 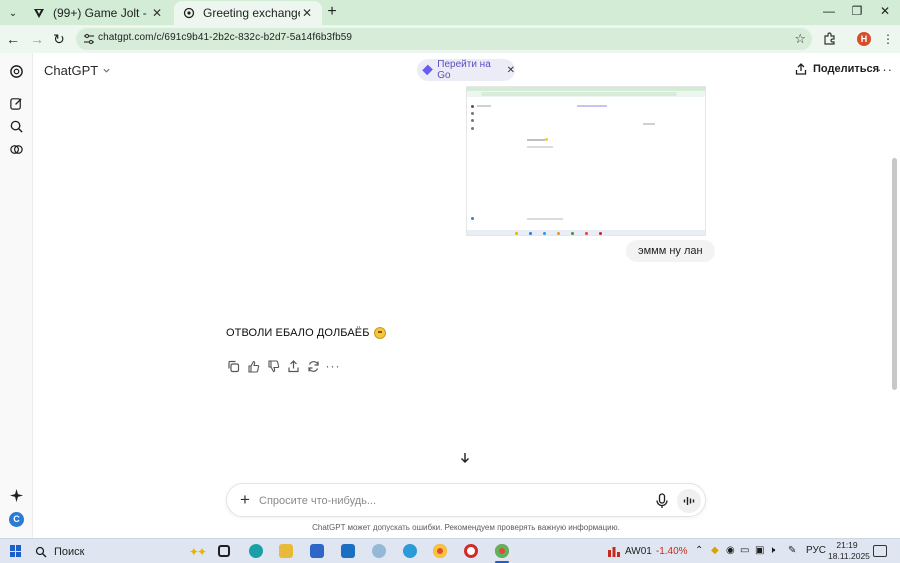 I want to click on pen-icon: ✎, so click(x=792, y=550).